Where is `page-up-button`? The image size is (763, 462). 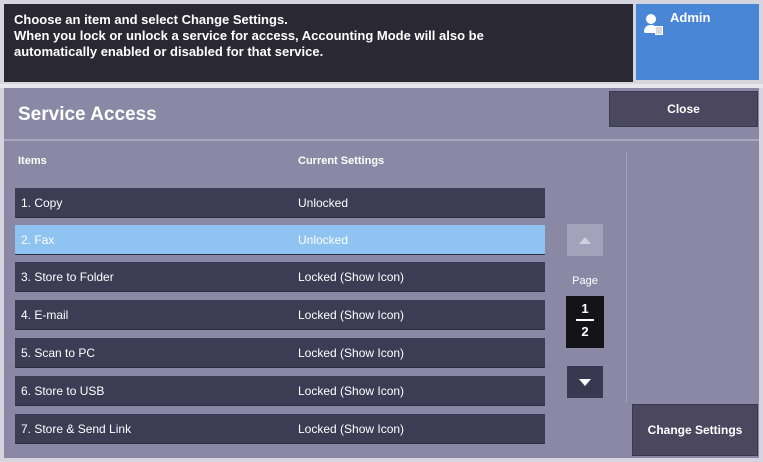 page-up-button is located at coordinates (585, 240).